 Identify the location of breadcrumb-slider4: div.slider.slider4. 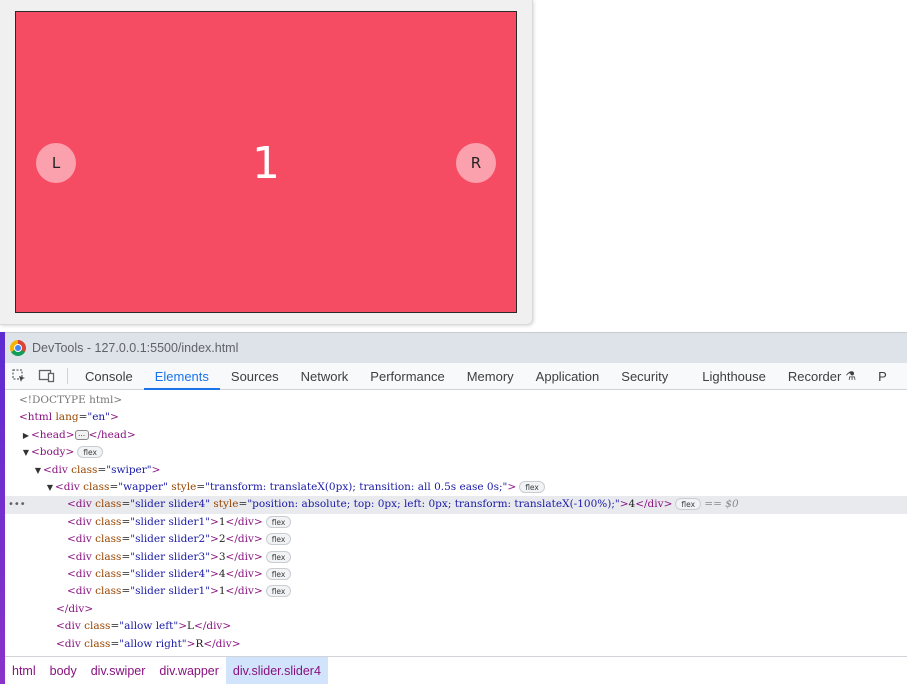
(276, 670).